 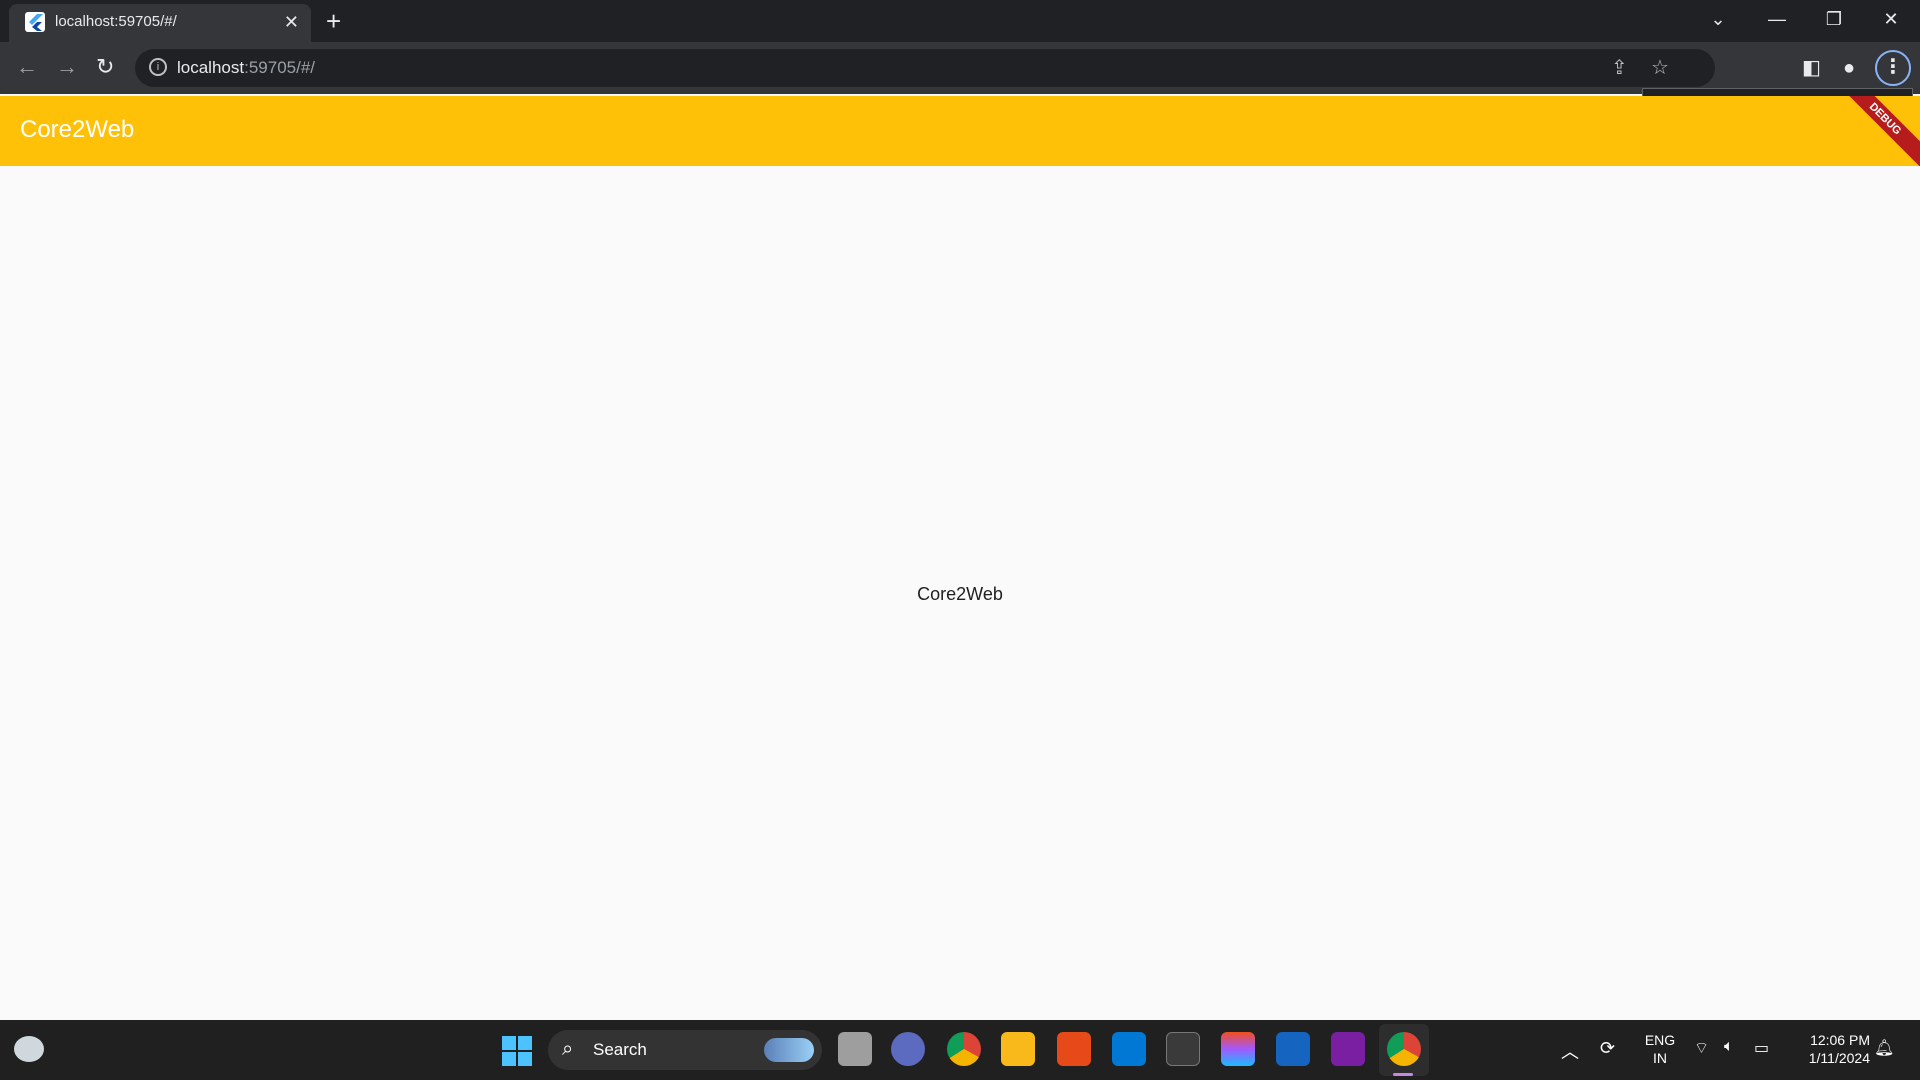 What do you see at coordinates (1893, 68) in the screenshot?
I see `menu-dots-icon: ⋮` at bounding box center [1893, 68].